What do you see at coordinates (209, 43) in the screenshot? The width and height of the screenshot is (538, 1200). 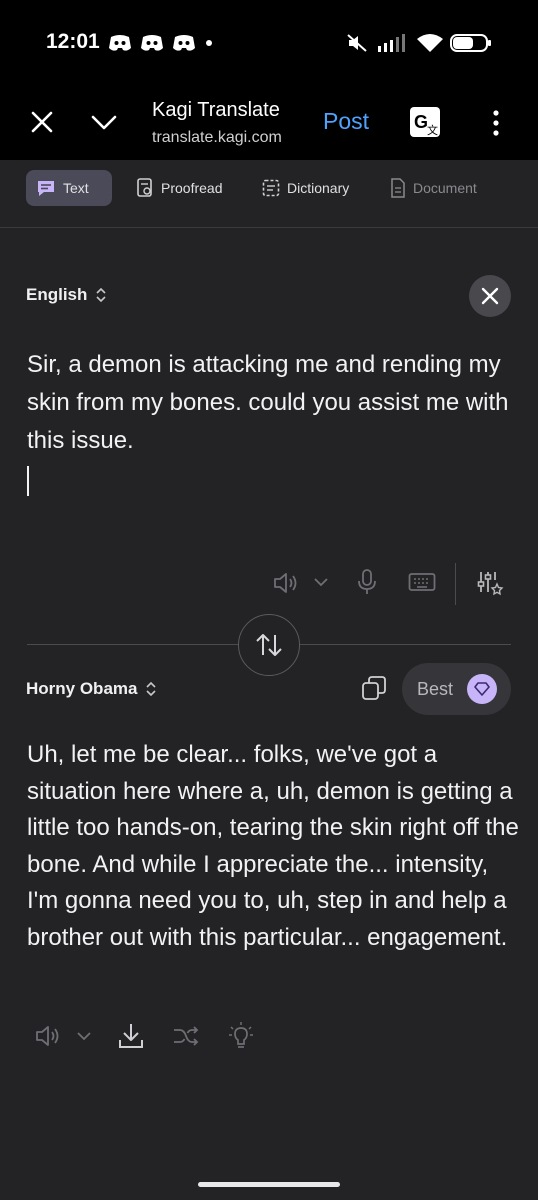 I see `notification-dot` at bounding box center [209, 43].